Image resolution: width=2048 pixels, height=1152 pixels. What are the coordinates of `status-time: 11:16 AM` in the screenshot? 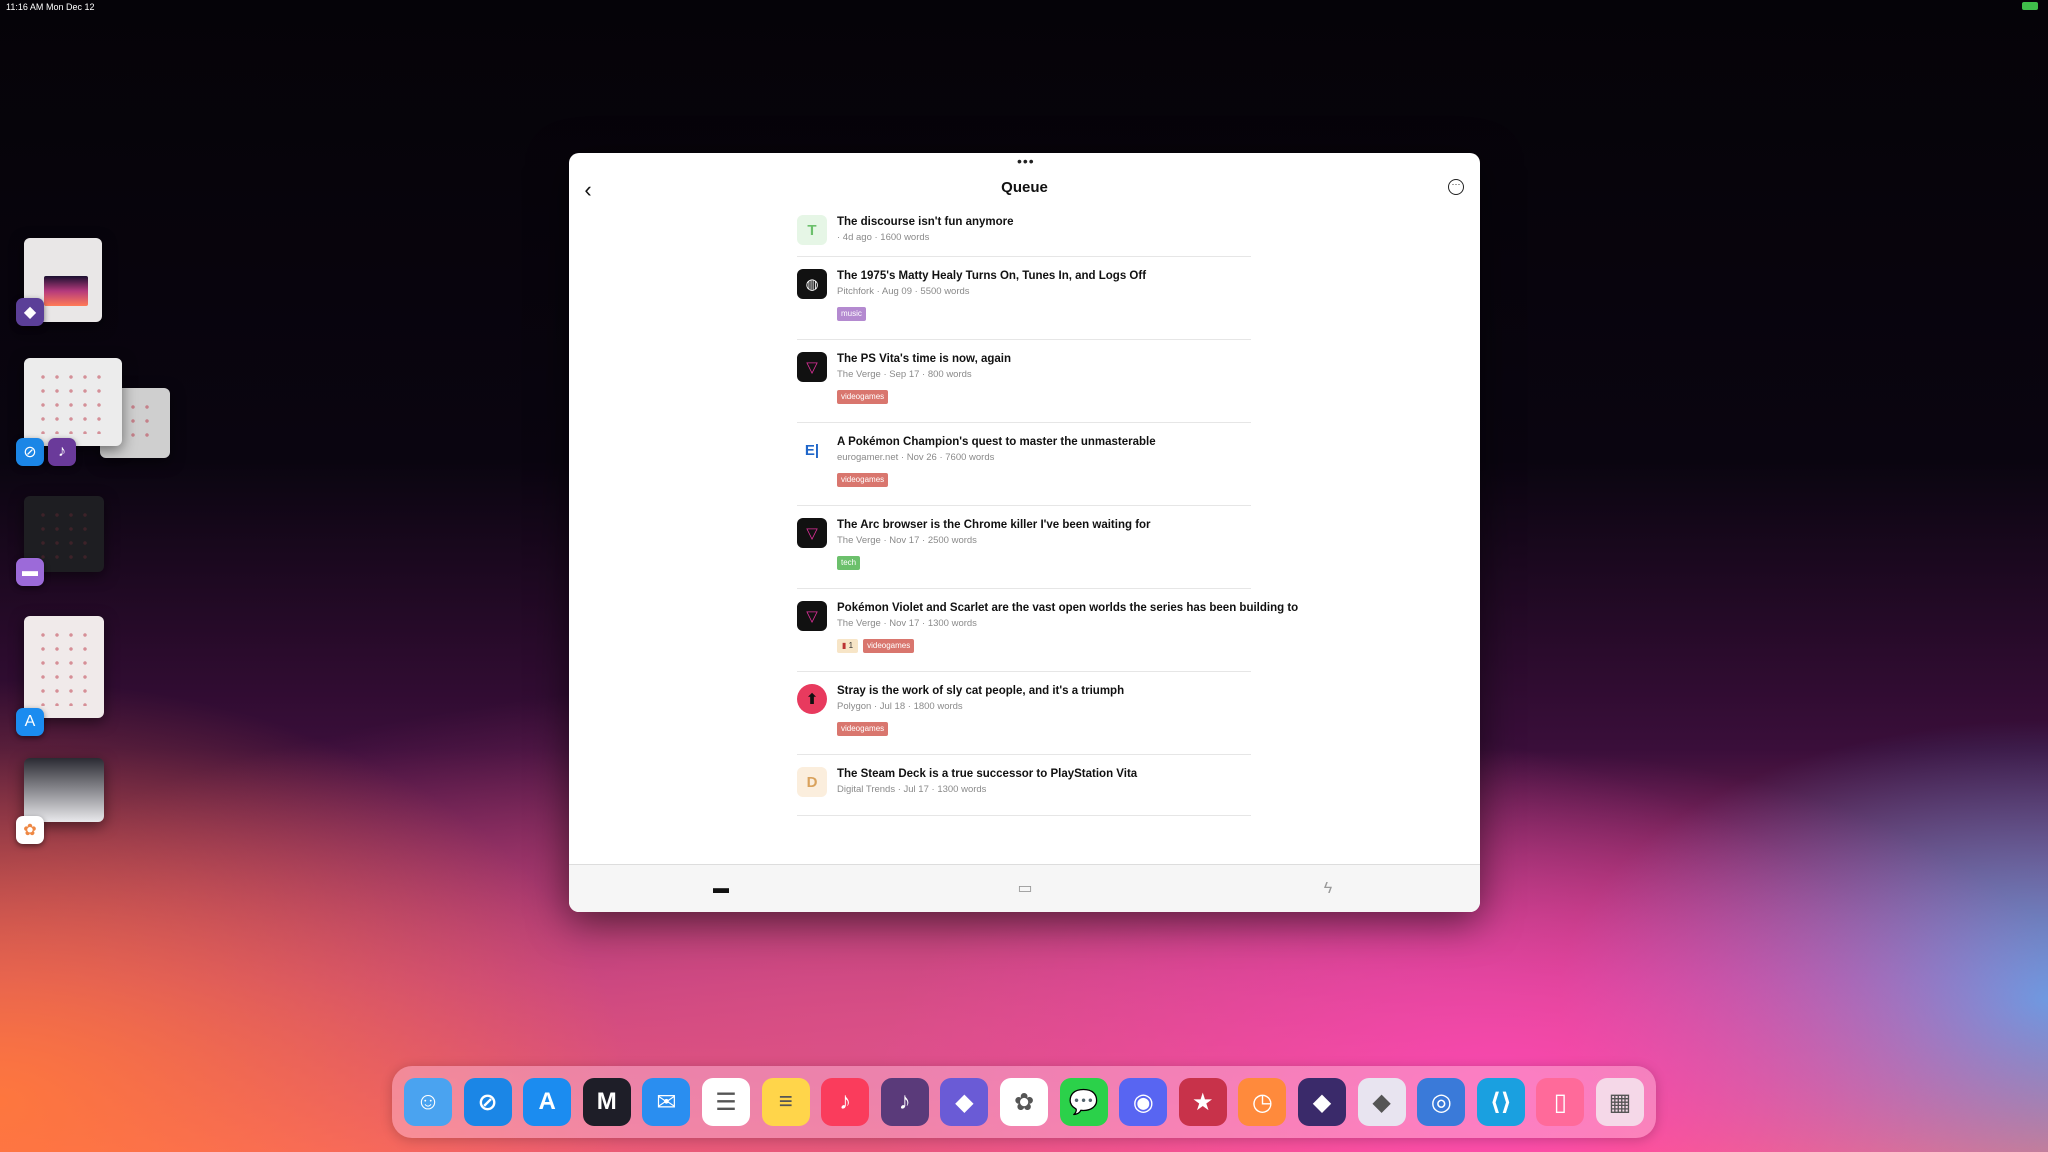 It's located at (25, 7).